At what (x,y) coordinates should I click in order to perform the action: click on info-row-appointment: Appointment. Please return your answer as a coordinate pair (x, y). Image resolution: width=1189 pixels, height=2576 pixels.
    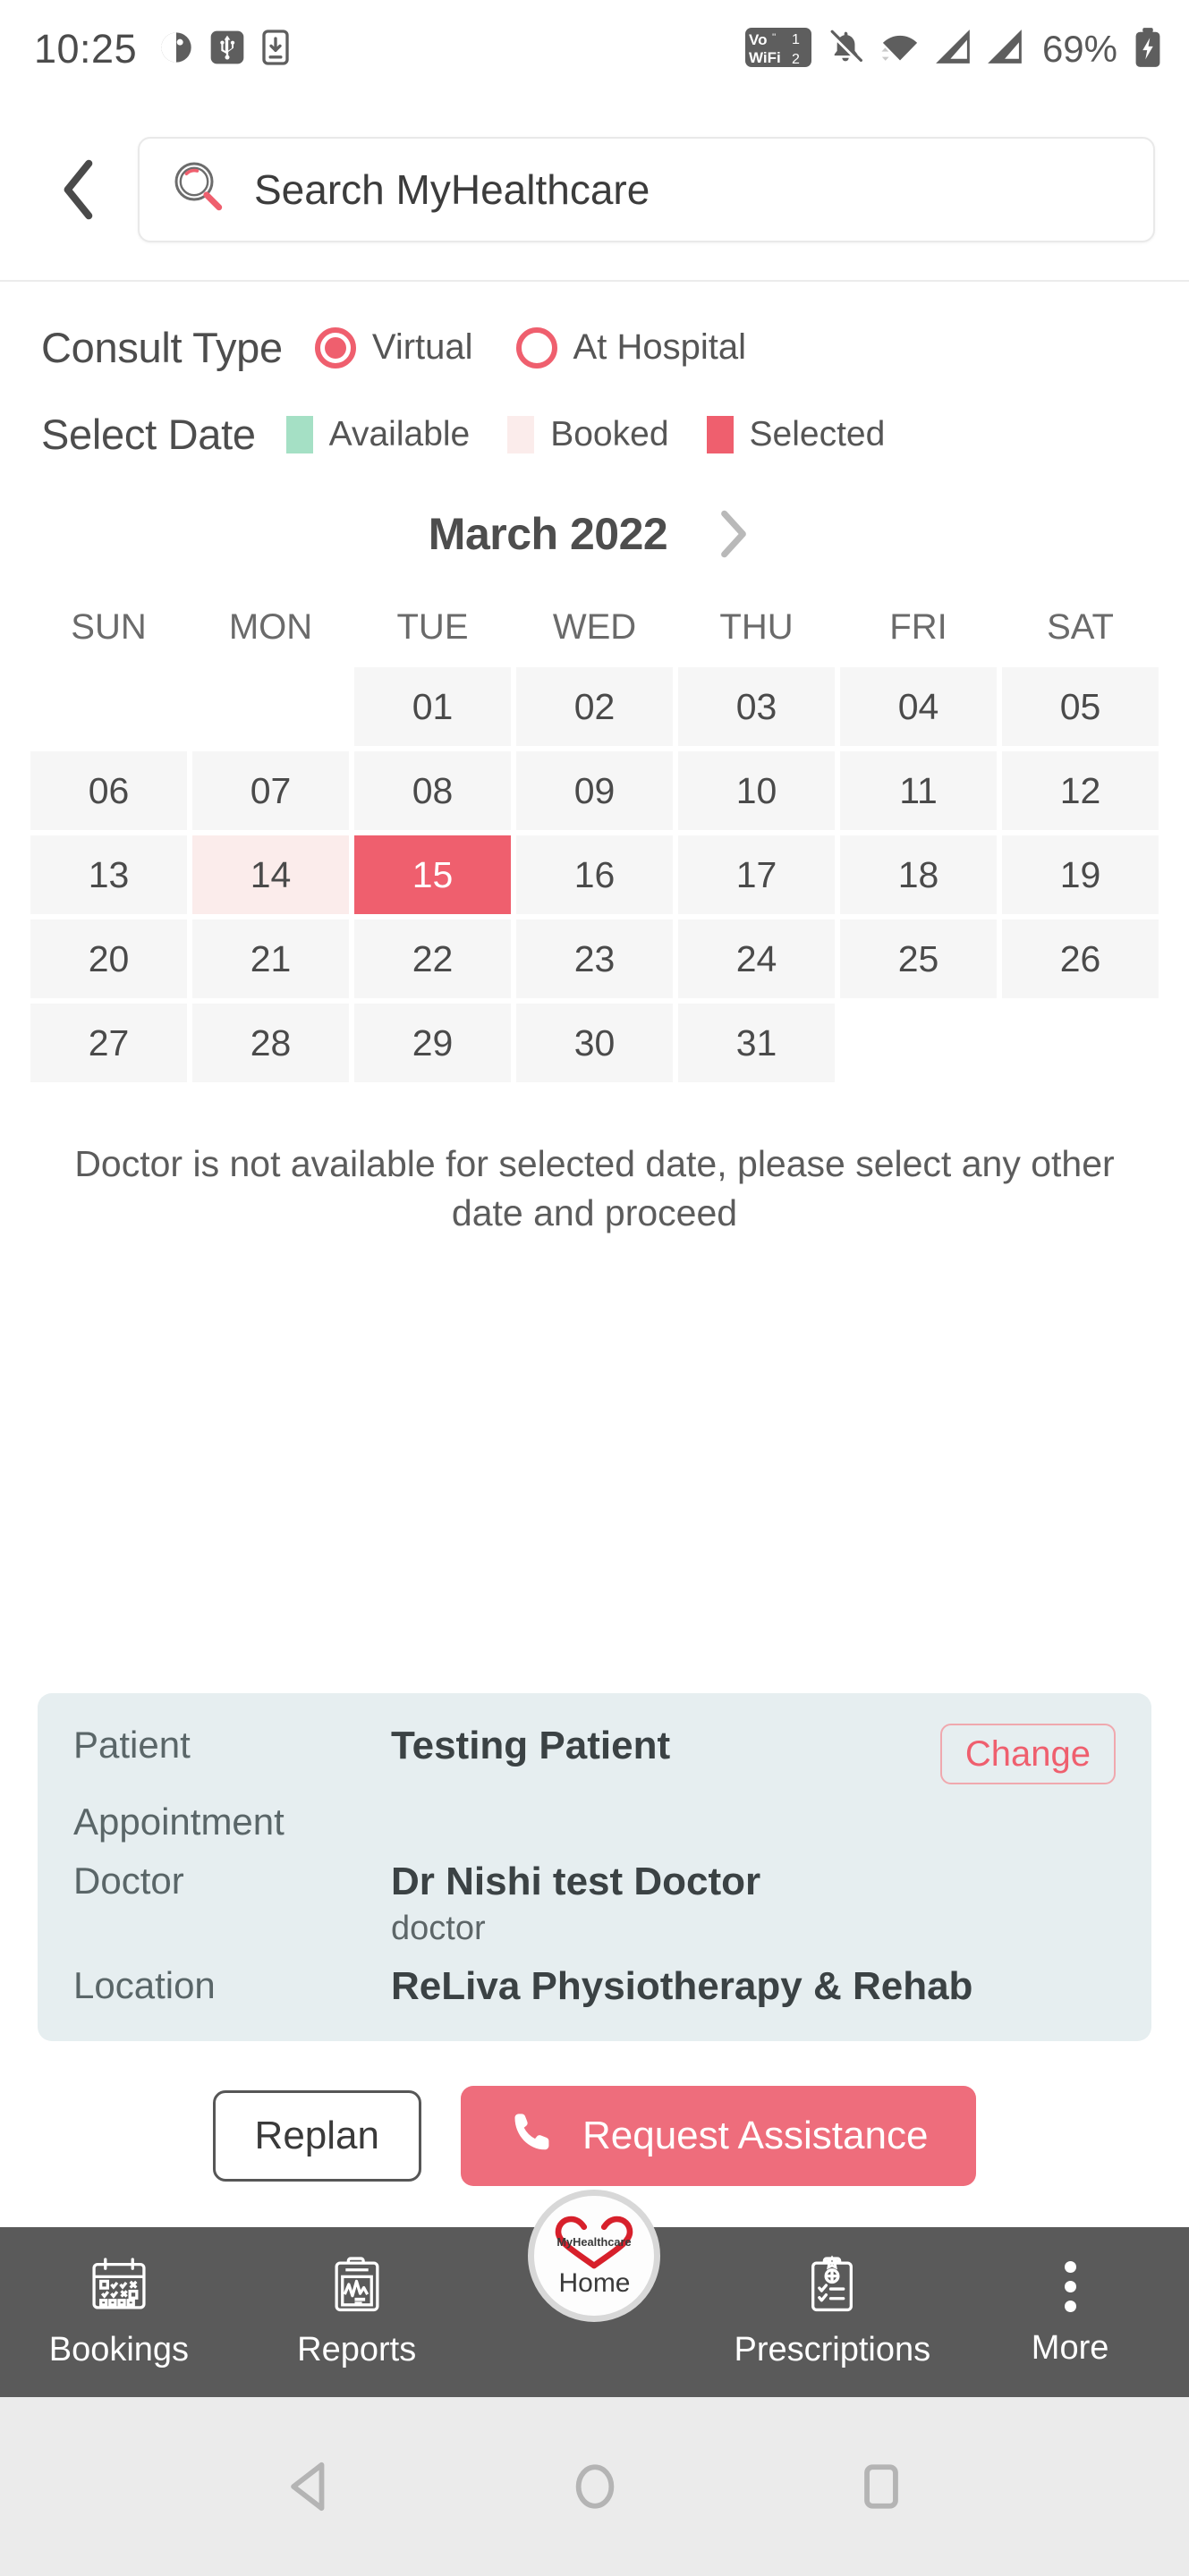
    Looking at the image, I should click on (594, 1822).